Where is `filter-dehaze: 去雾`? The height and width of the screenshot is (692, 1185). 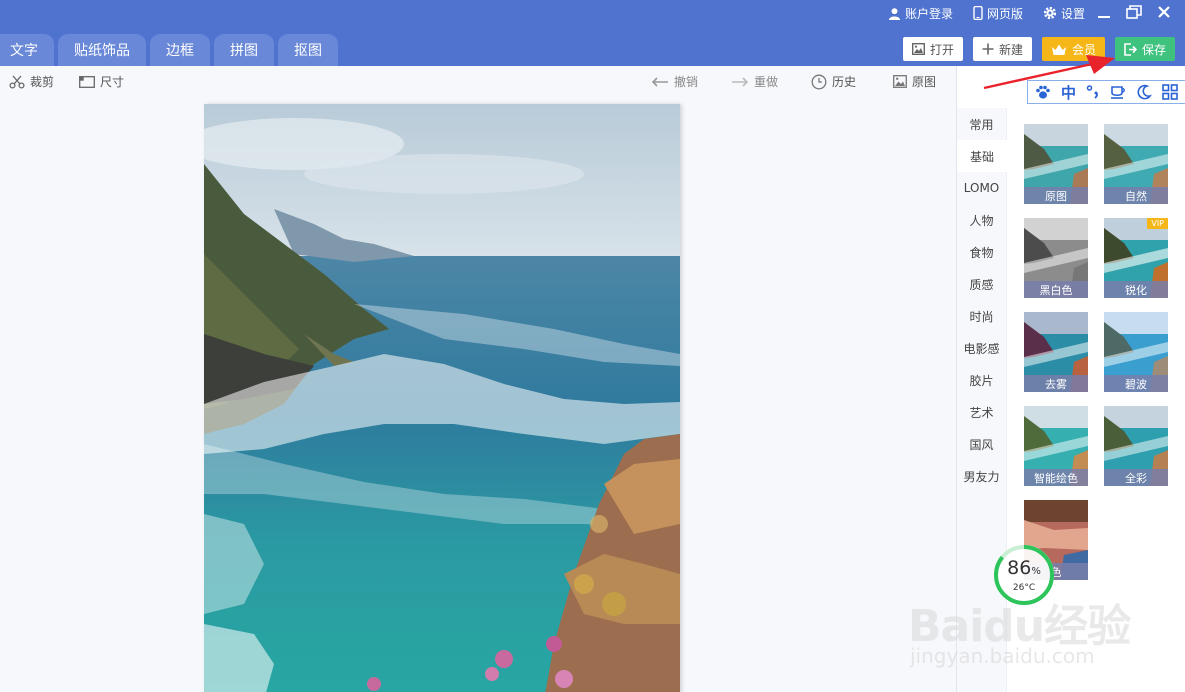
filter-dehaze: 去雾 is located at coordinates (1056, 352).